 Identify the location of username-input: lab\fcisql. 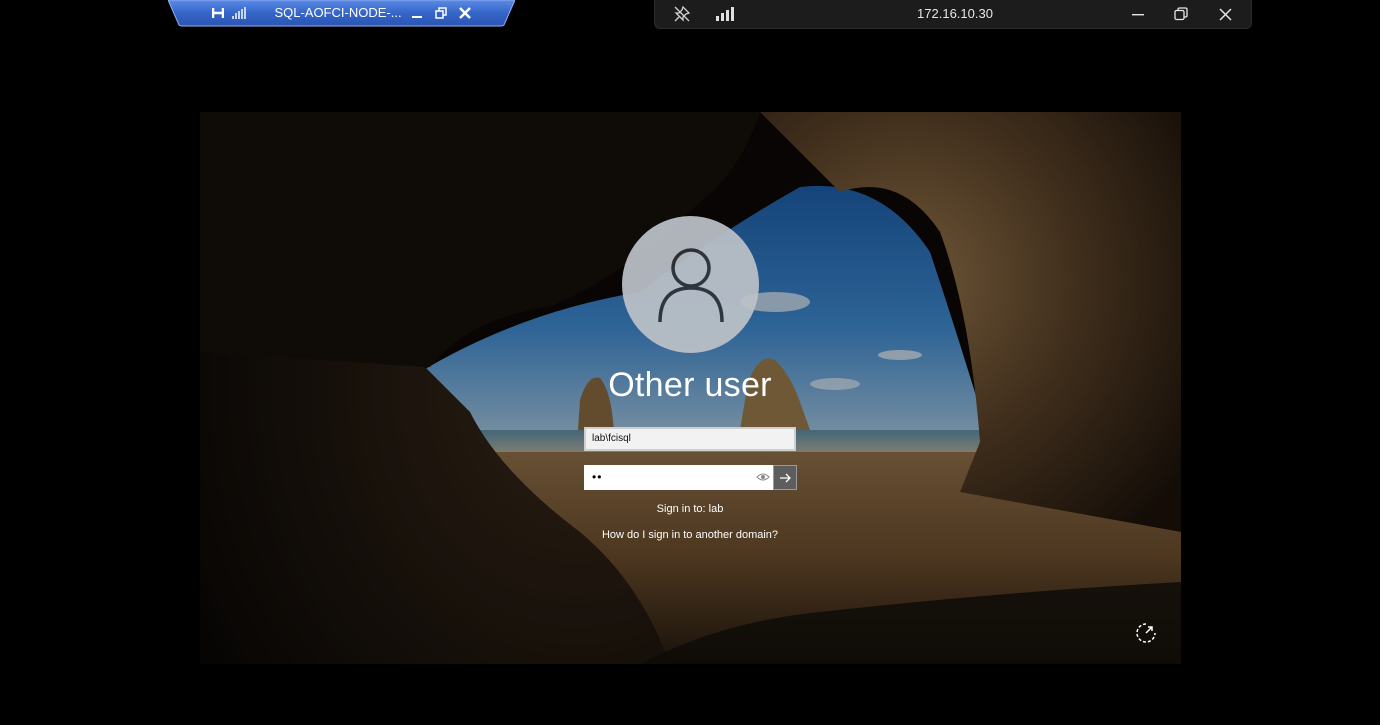
(690, 439).